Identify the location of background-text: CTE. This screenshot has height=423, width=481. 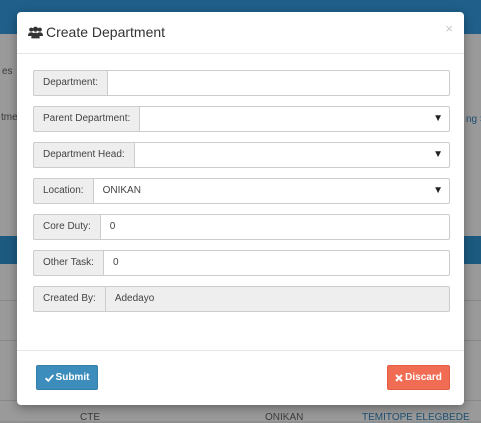
(90, 417).